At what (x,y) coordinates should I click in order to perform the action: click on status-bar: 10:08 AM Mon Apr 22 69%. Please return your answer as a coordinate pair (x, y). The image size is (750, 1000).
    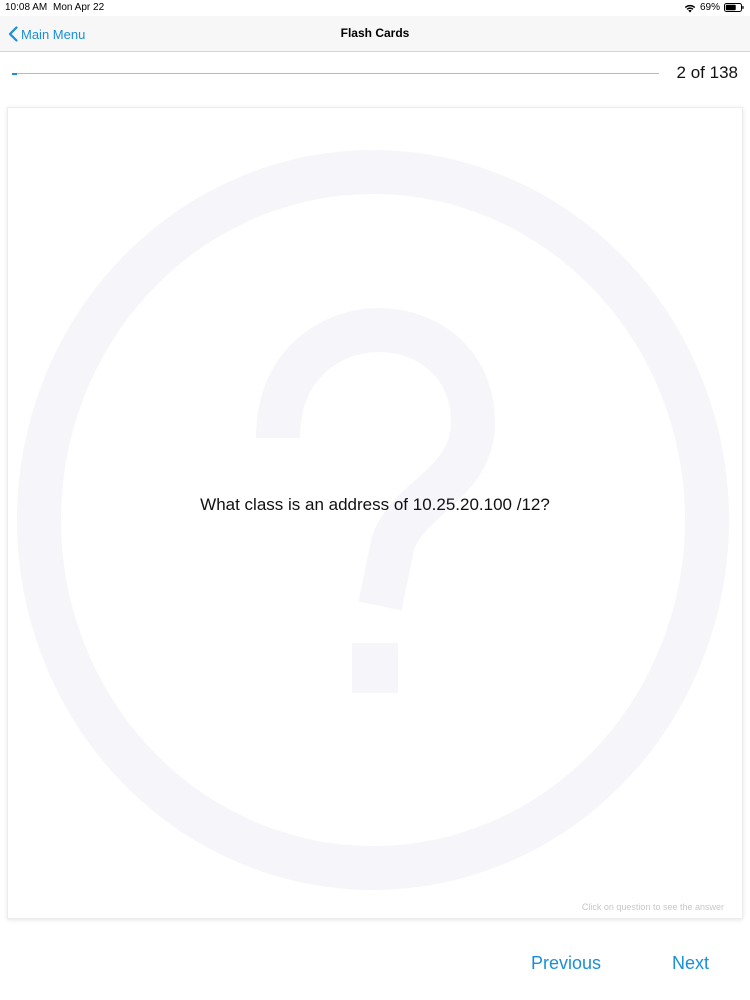
    Looking at the image, I should click on (375, 8).